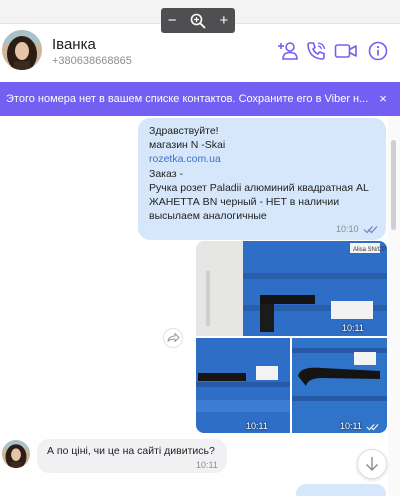 This screenshot has width=400, height=496. I want to click on image-zoom-toolbar: − +, so click(198, 20).